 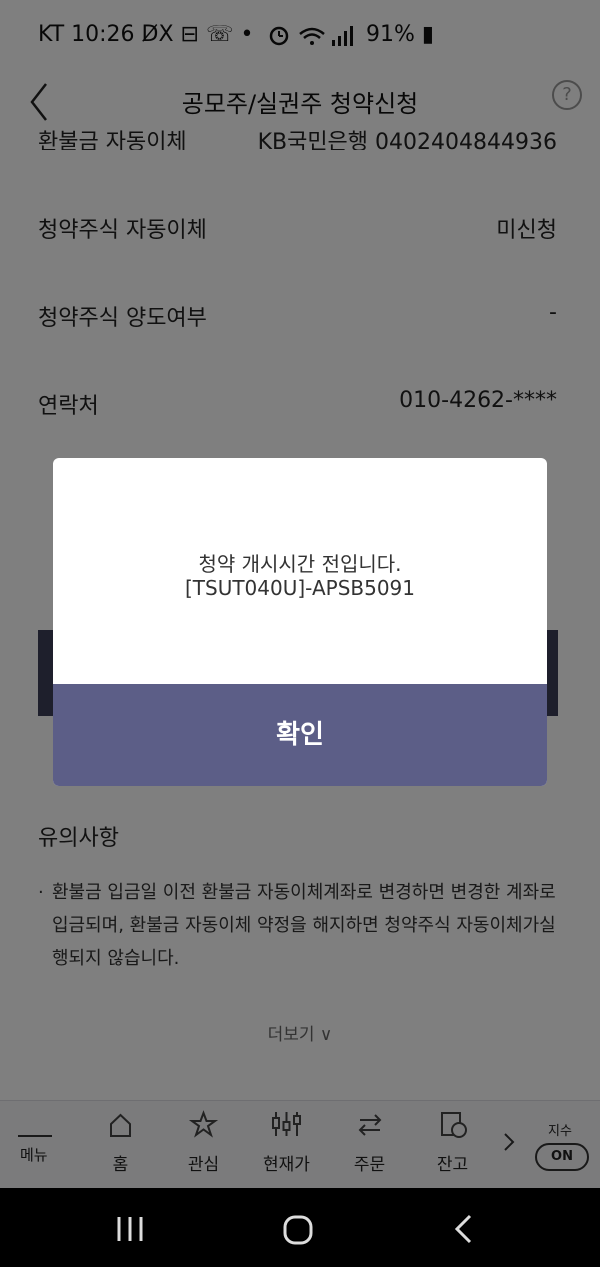 I want to click on dialog-error-code: [TSUT040U]-APSB5091, so click(x=300, y=588).